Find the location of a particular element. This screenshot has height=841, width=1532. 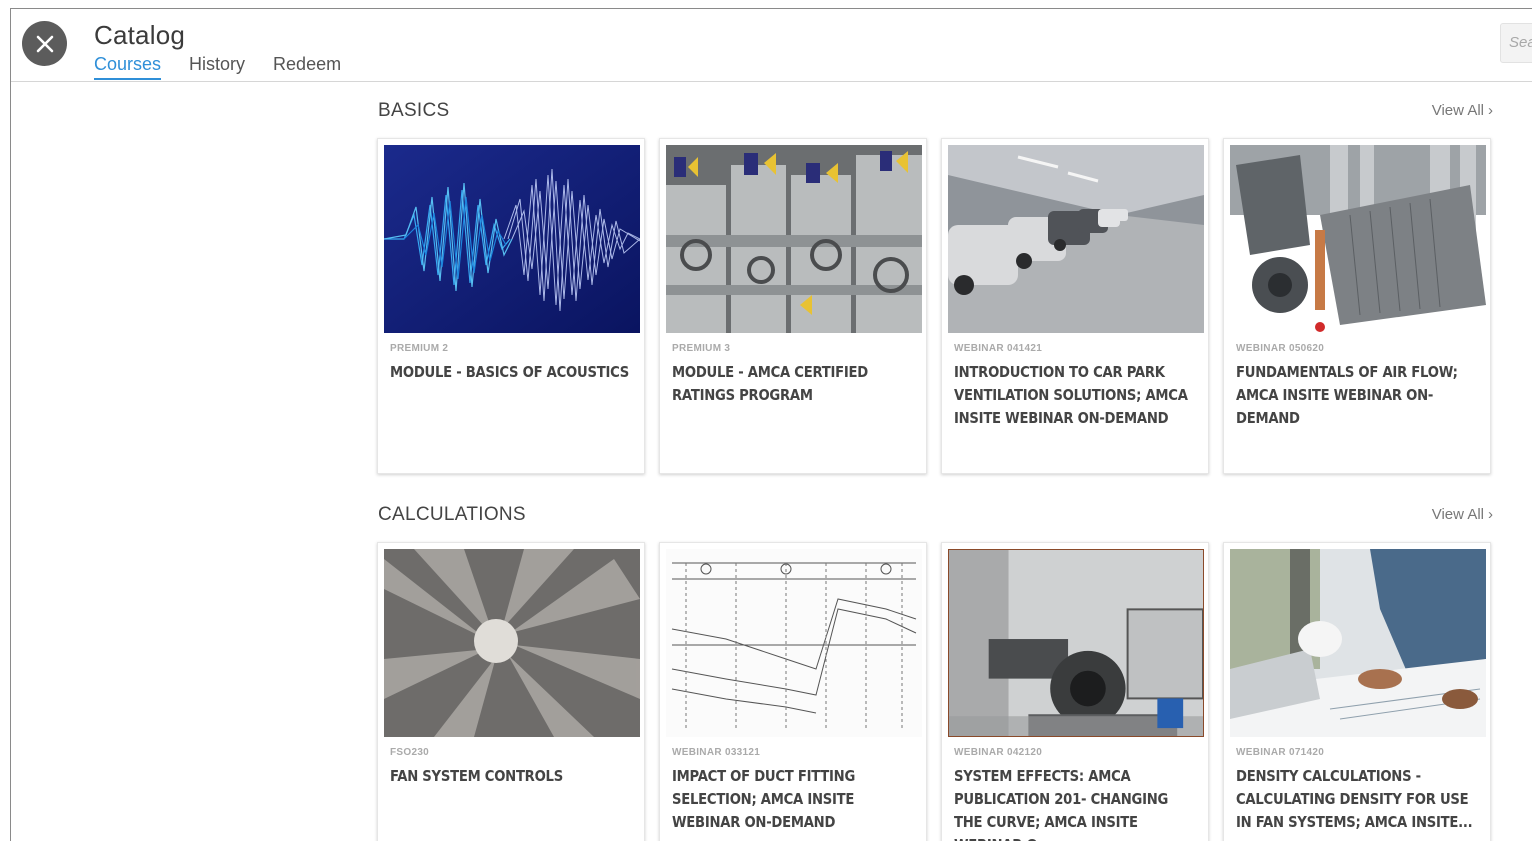

pressure-diagram-image is located at coordinates (794, 643).